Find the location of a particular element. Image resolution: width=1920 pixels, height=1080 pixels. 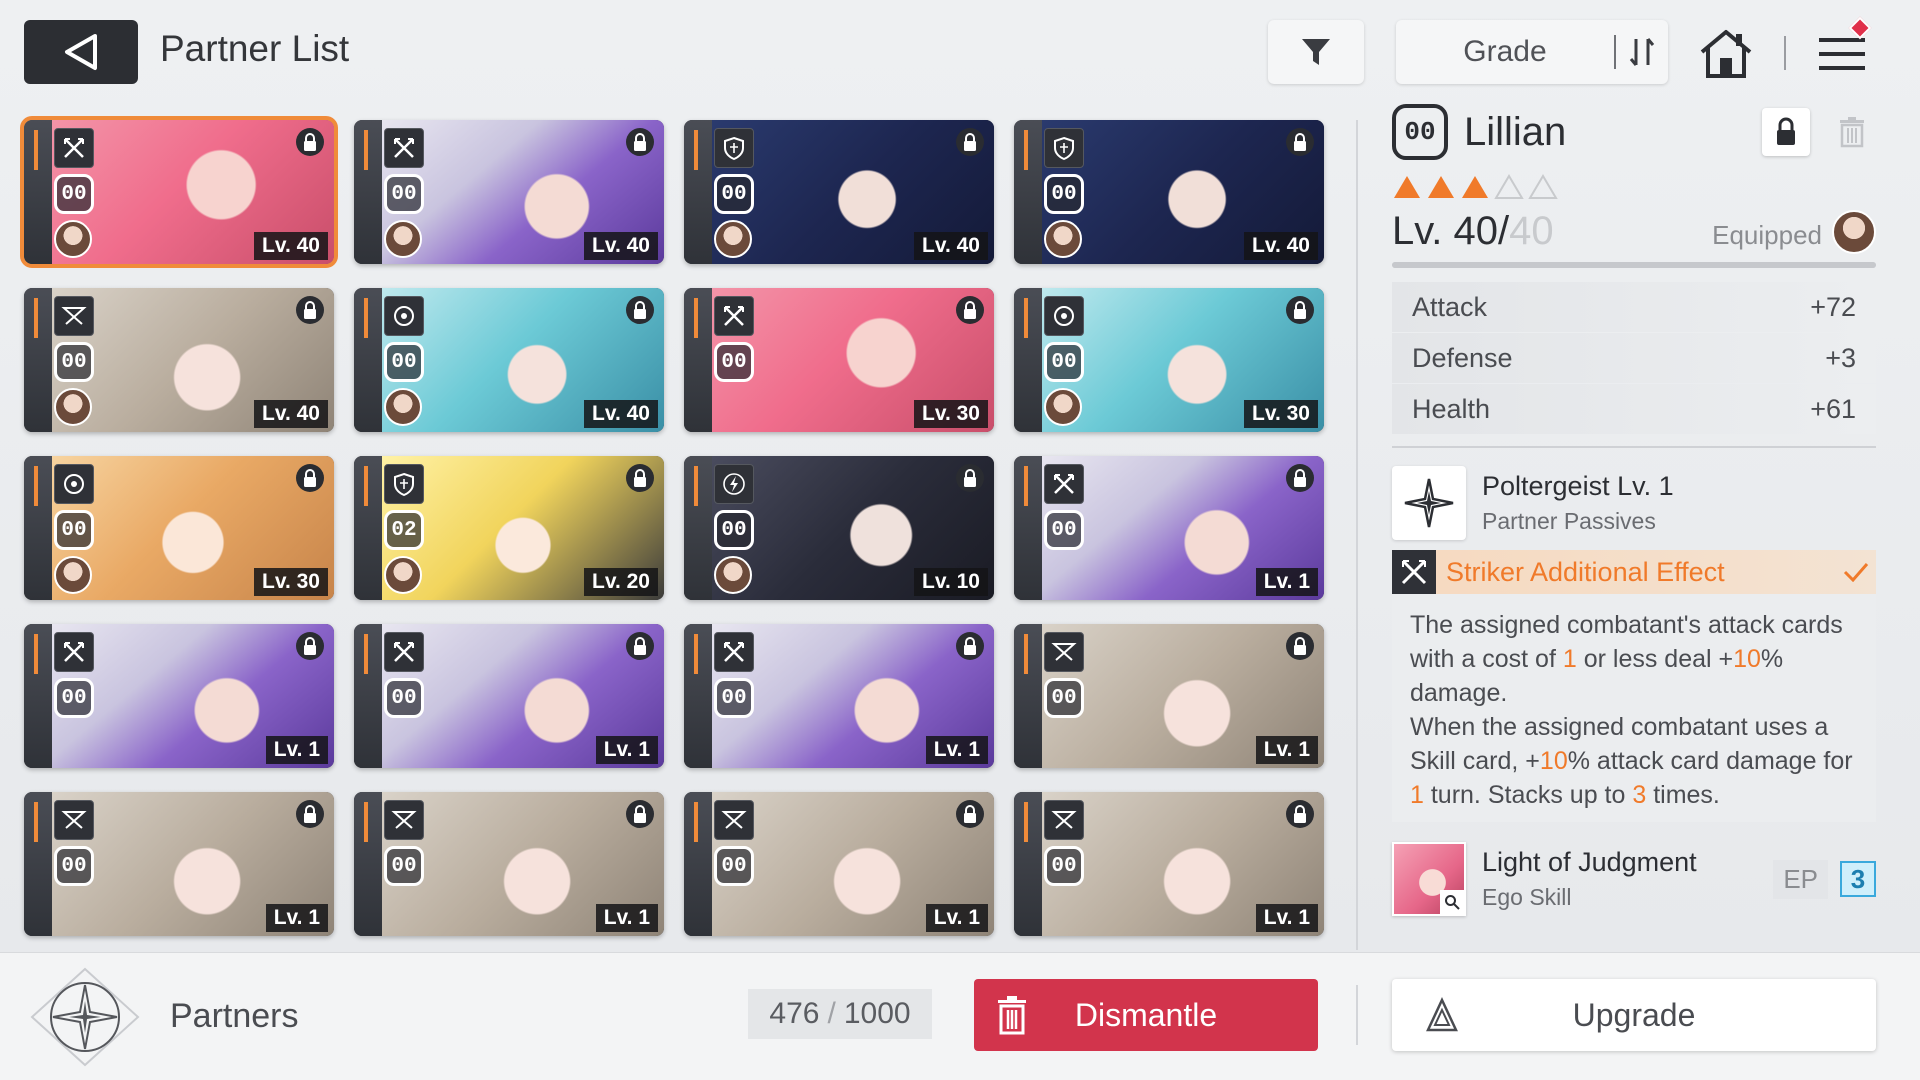

filter-button is located at coordinates (1316, 52).